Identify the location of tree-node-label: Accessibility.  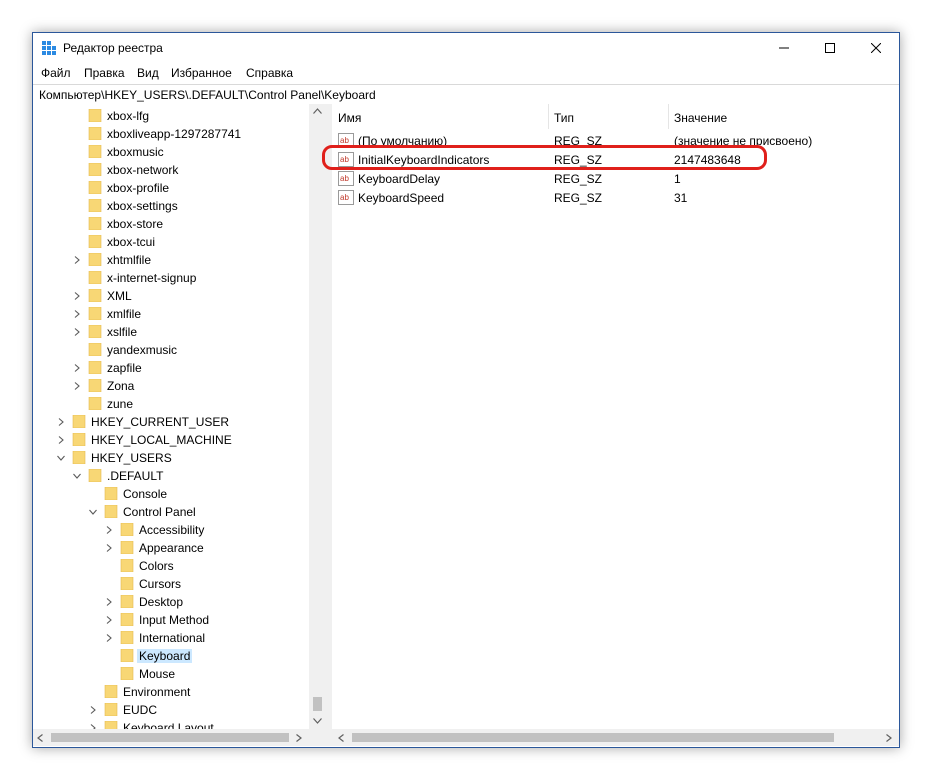
(171, 530).